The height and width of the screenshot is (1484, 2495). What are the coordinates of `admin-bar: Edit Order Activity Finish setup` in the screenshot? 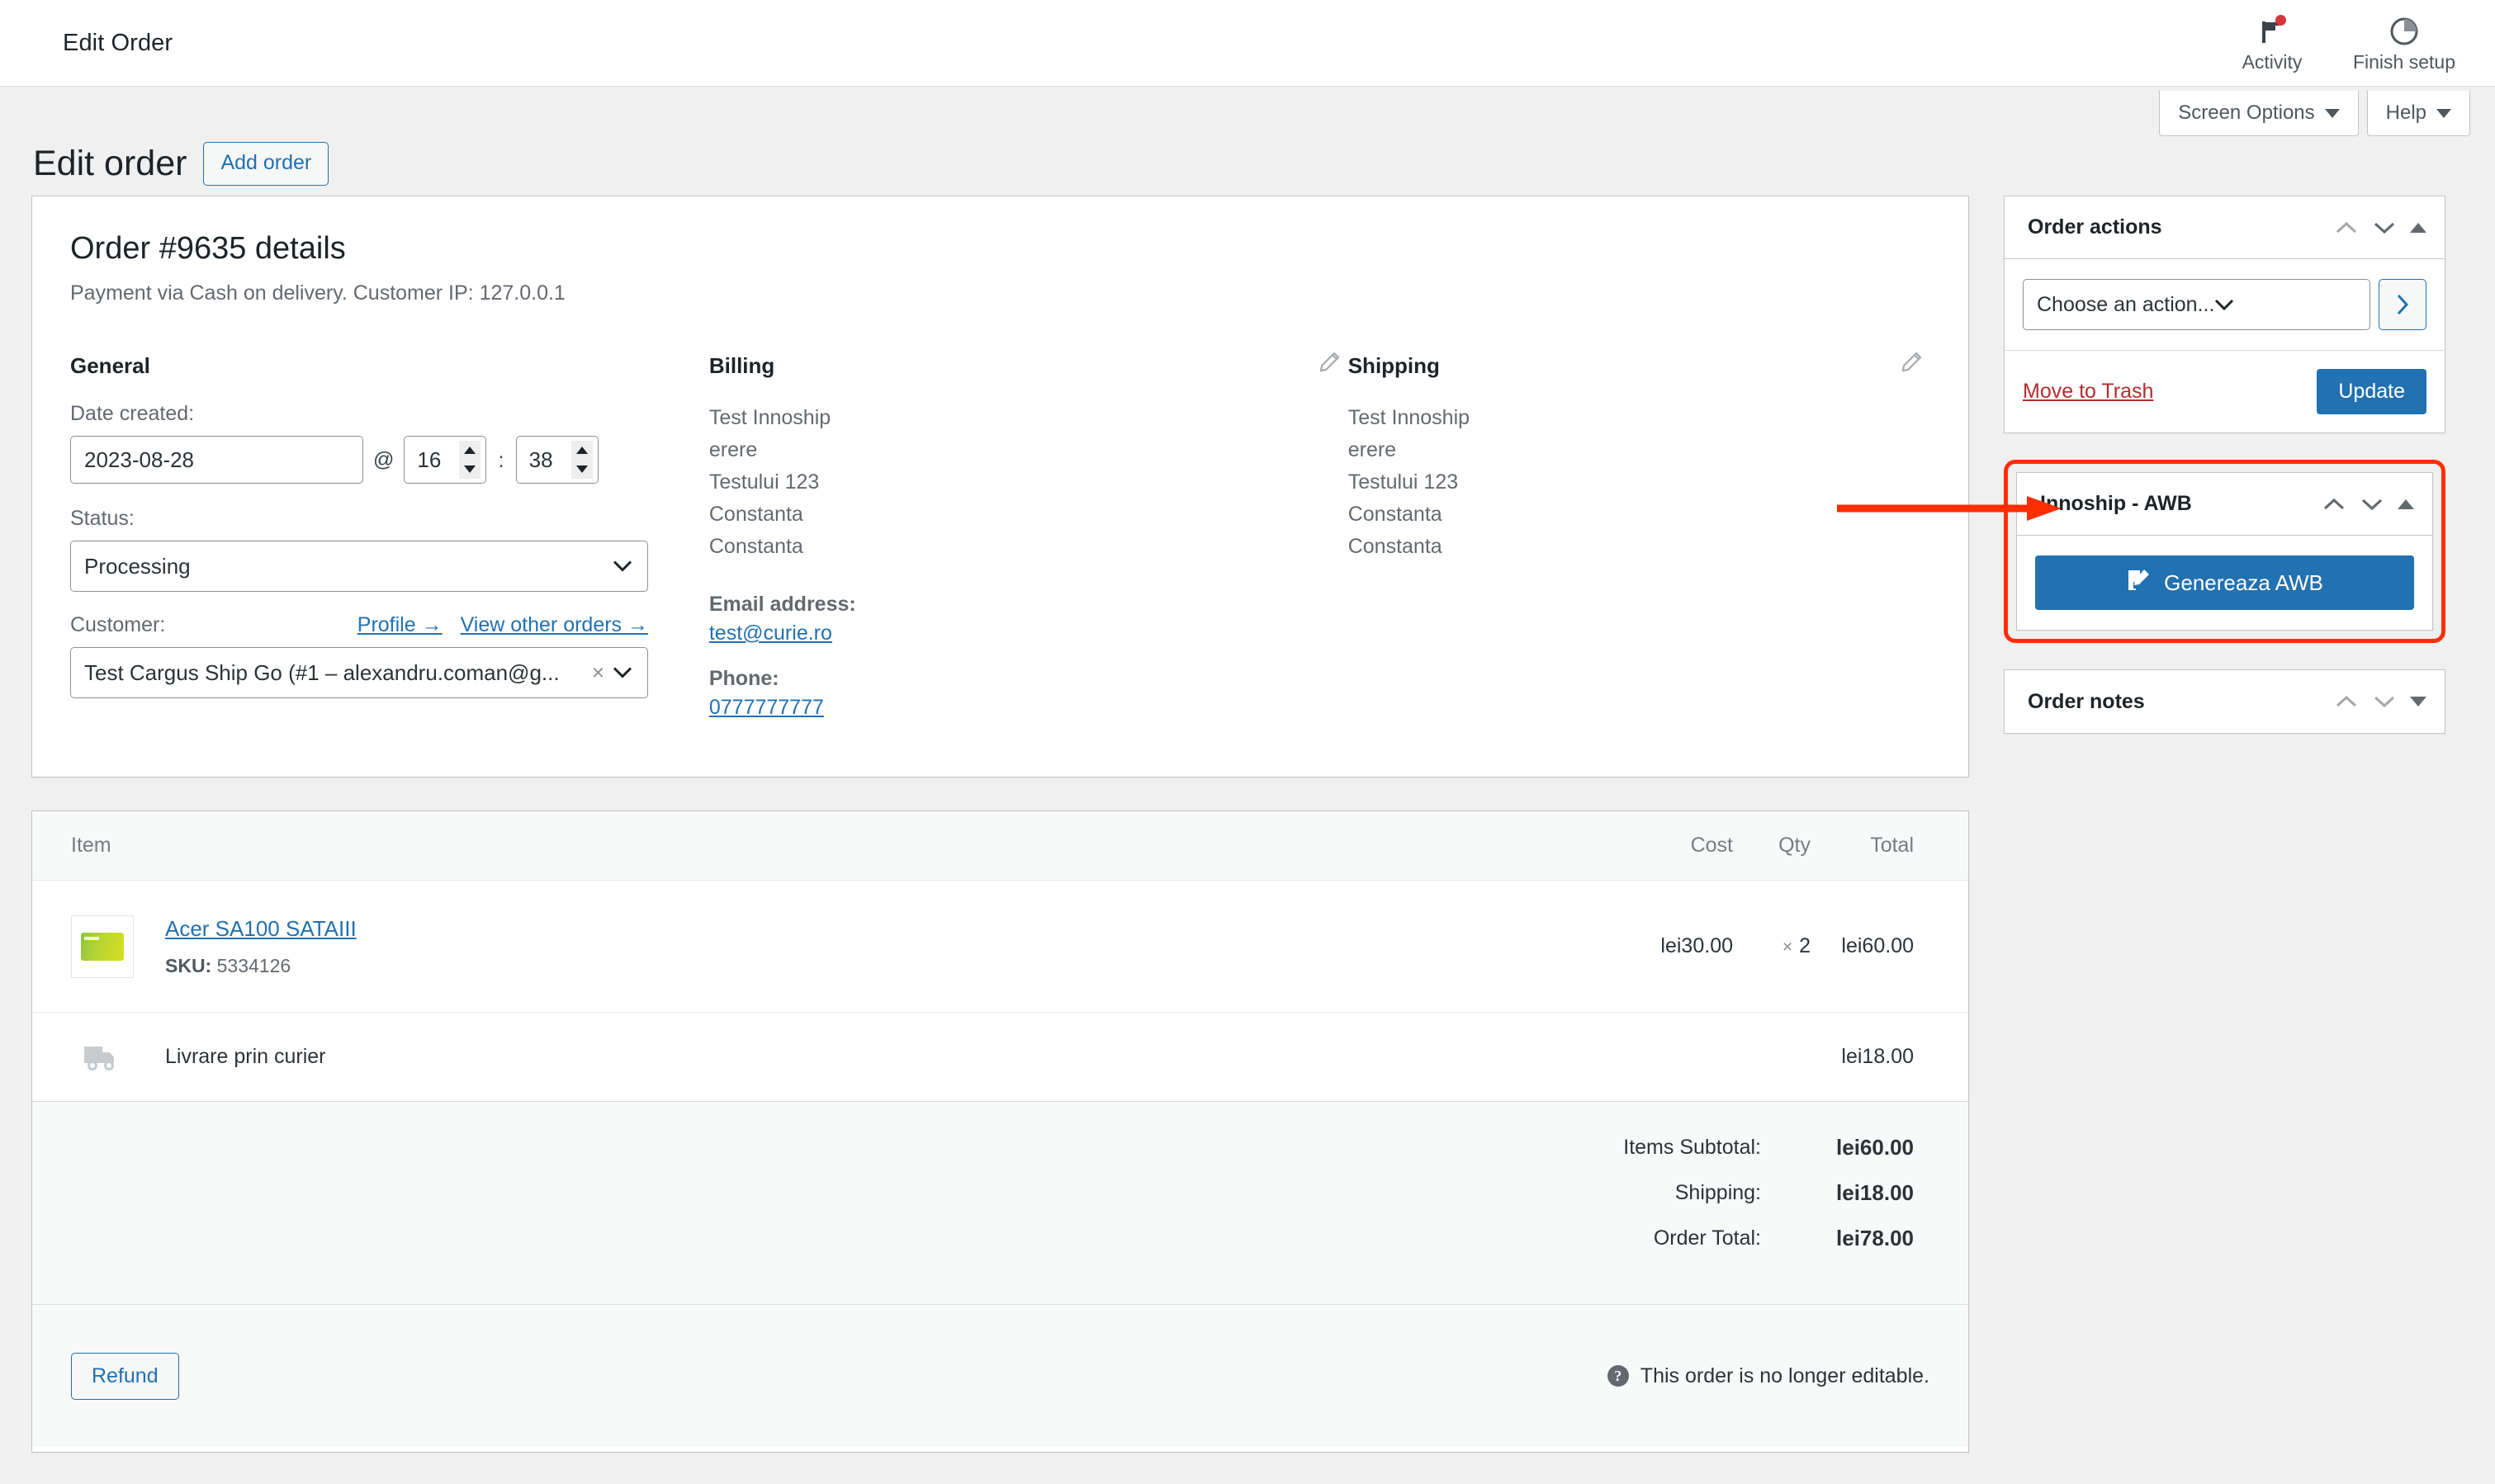 It's located at (1247, 43).